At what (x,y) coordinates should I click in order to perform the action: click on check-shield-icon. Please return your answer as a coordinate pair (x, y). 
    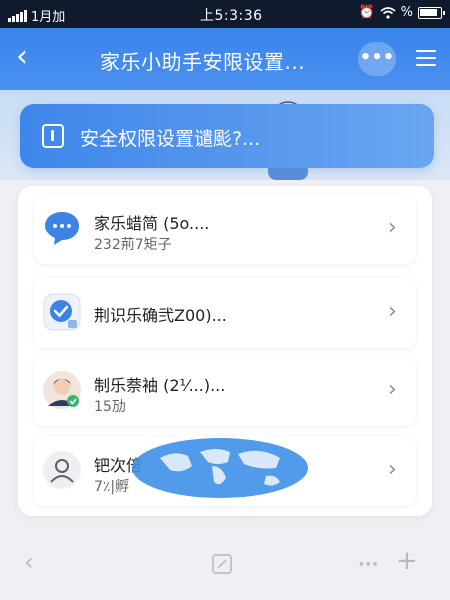
    Looking at the image, I should click on (62, 312).